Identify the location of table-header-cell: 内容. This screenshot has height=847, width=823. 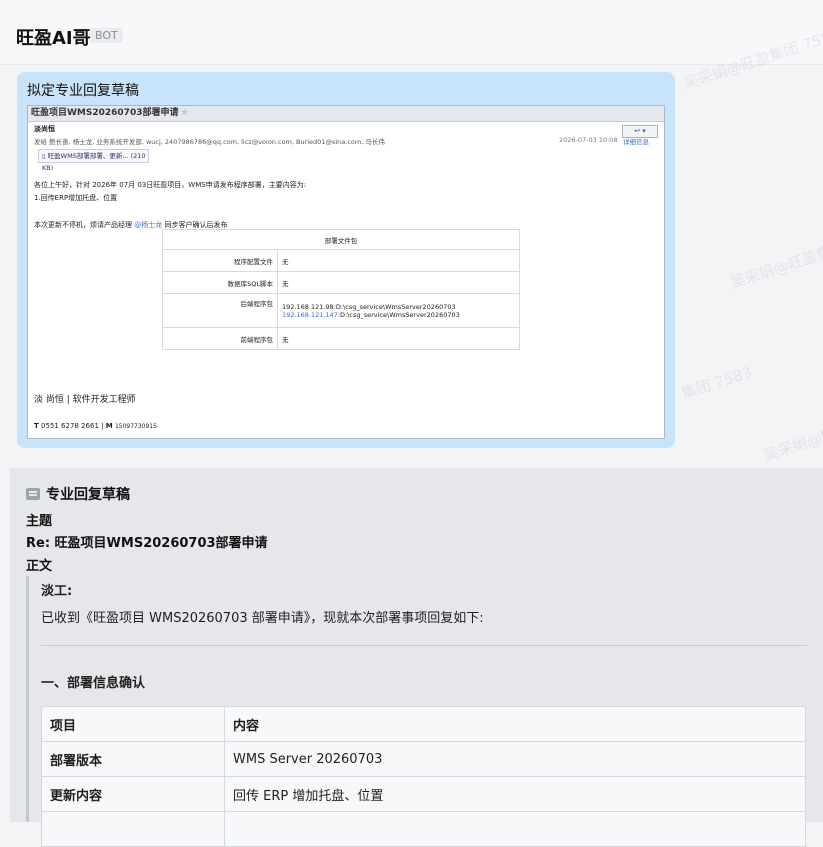
(515, 724).